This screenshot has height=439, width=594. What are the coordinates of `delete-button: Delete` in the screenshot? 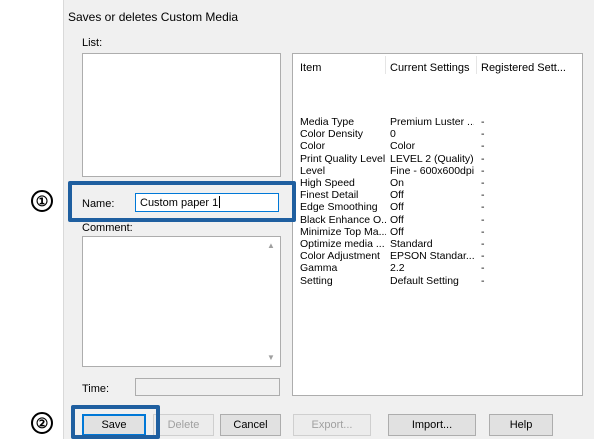 It's located at (183, 425).